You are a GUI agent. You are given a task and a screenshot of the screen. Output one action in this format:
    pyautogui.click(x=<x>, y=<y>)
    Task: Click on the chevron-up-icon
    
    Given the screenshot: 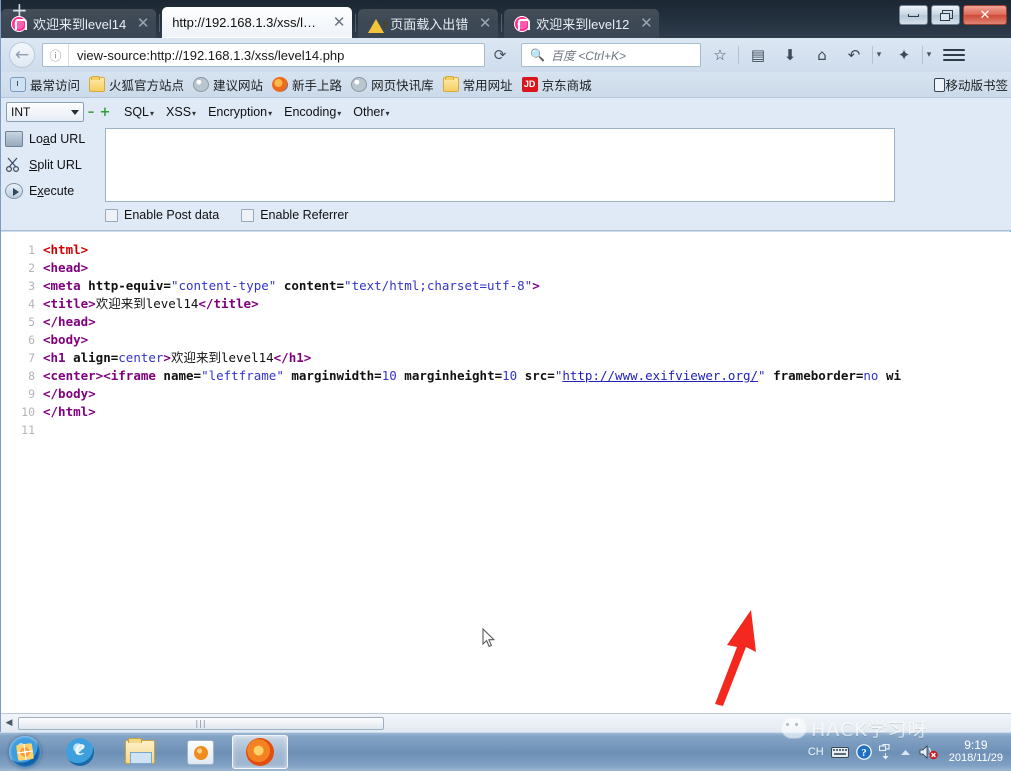 What is the action you would take?
    pyautogui.click(x=905, y=752)
    